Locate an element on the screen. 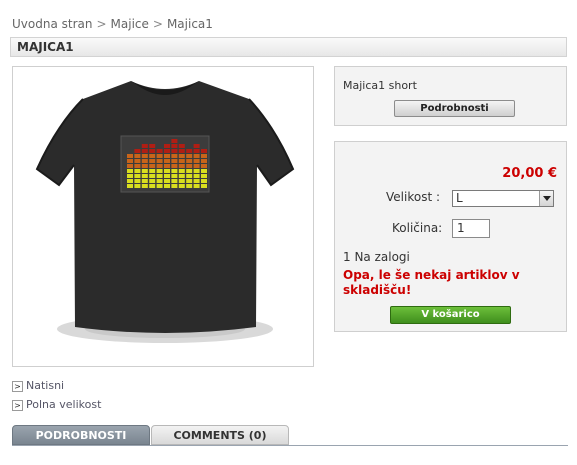 The image size is (577, 465). print-link-label: Natisni is located at coordinates (45, 385).